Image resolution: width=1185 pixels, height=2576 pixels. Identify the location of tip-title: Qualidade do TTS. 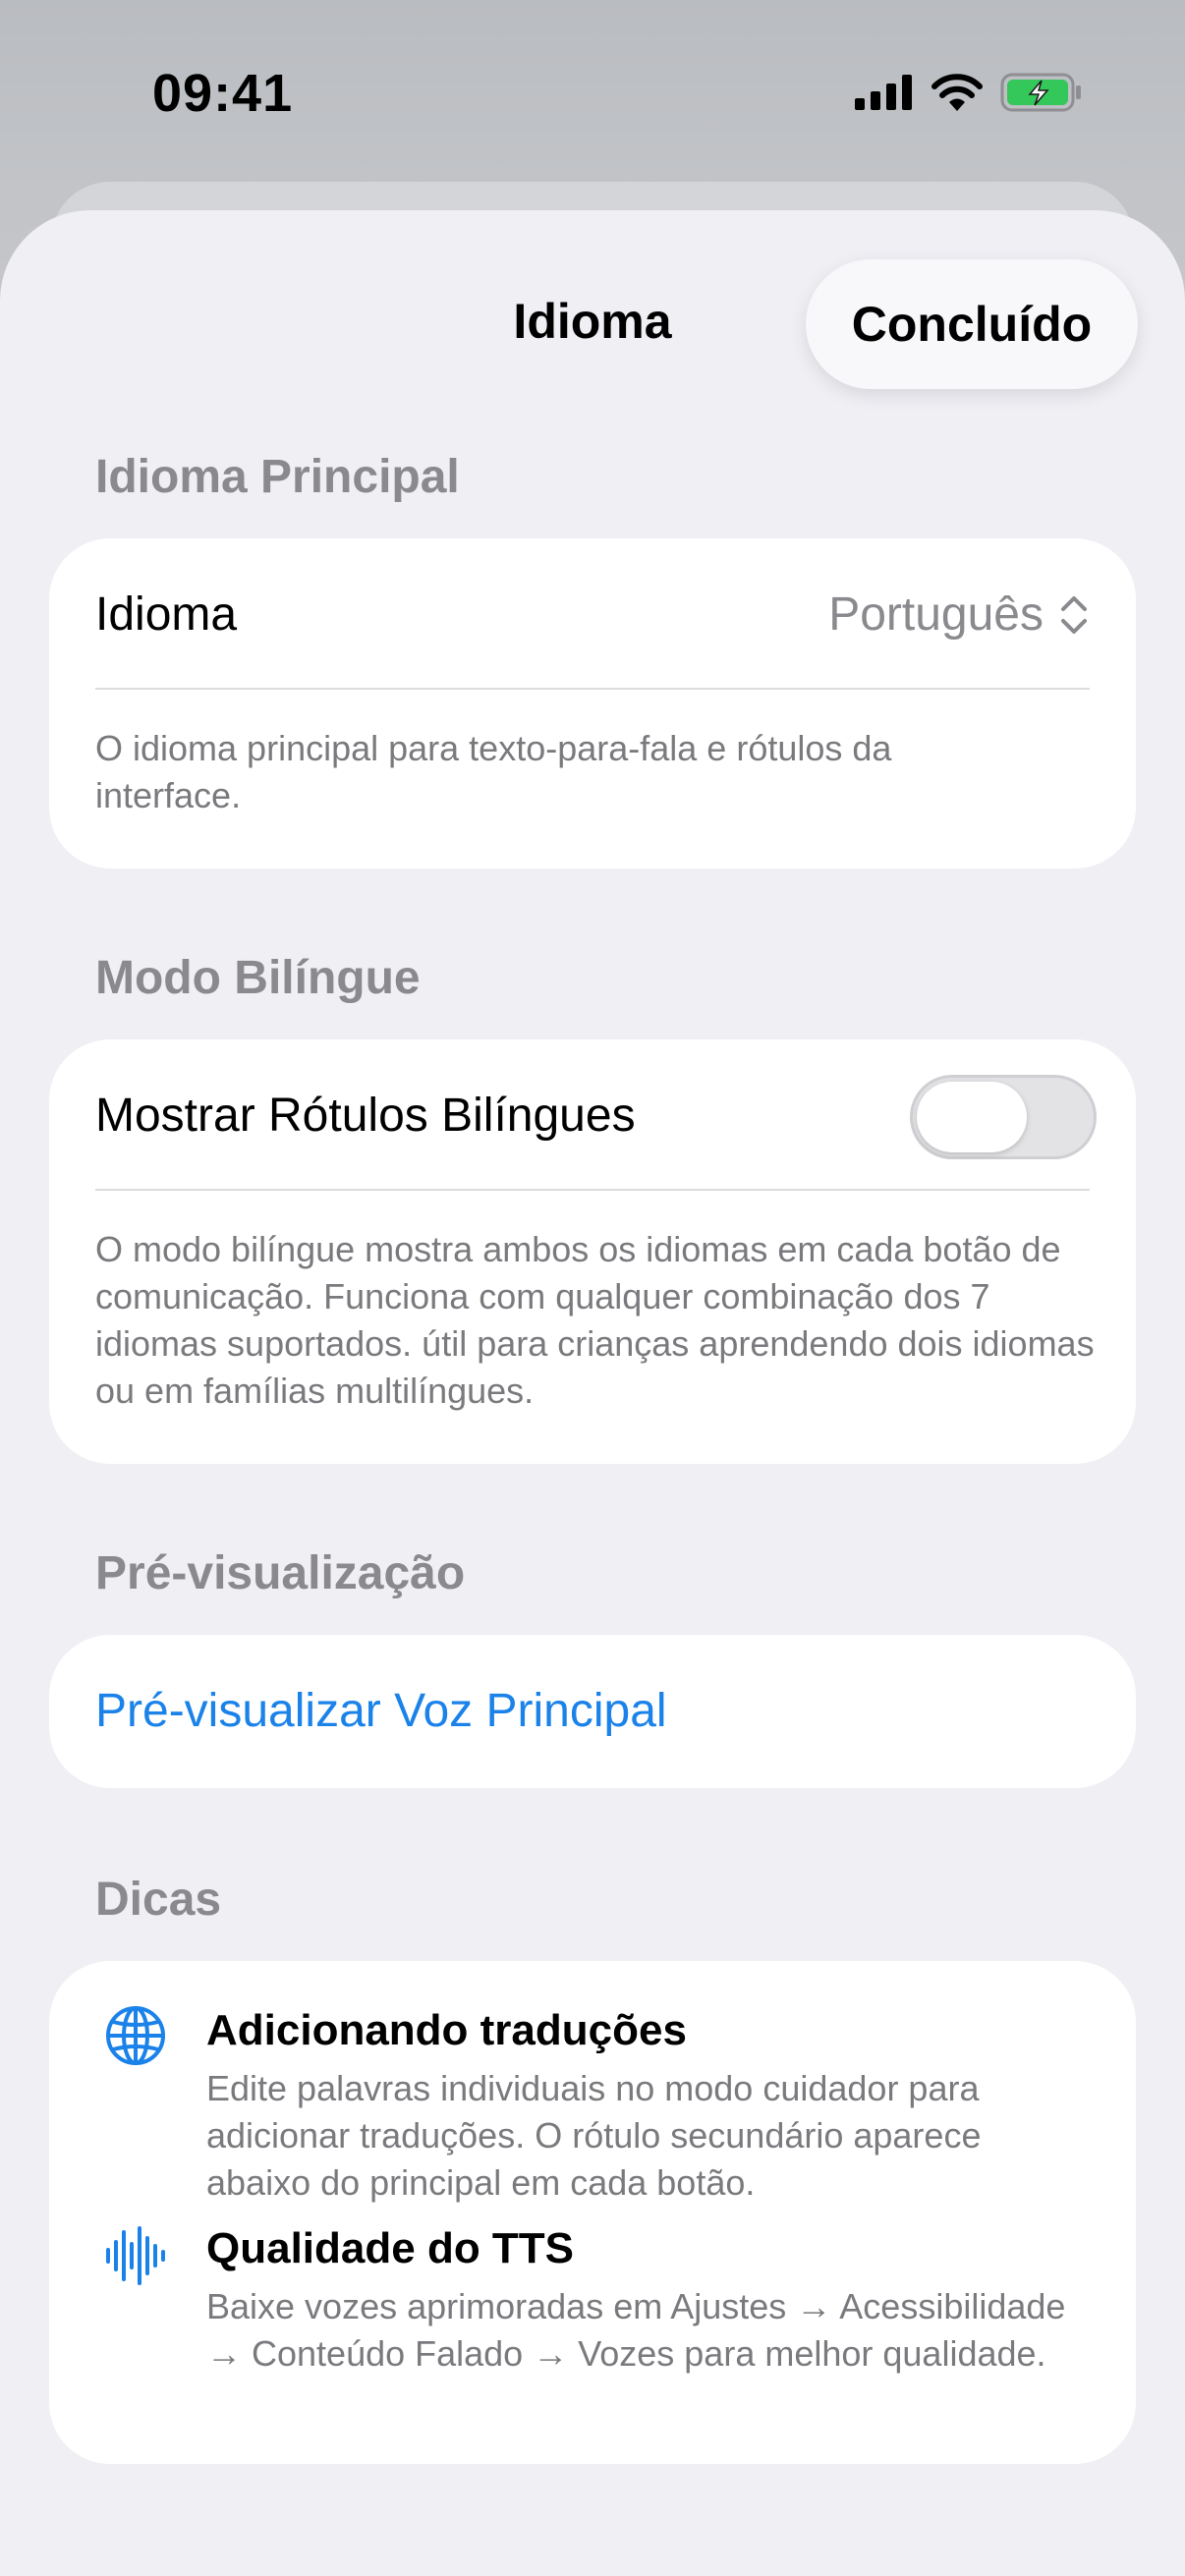
(391, 2248).